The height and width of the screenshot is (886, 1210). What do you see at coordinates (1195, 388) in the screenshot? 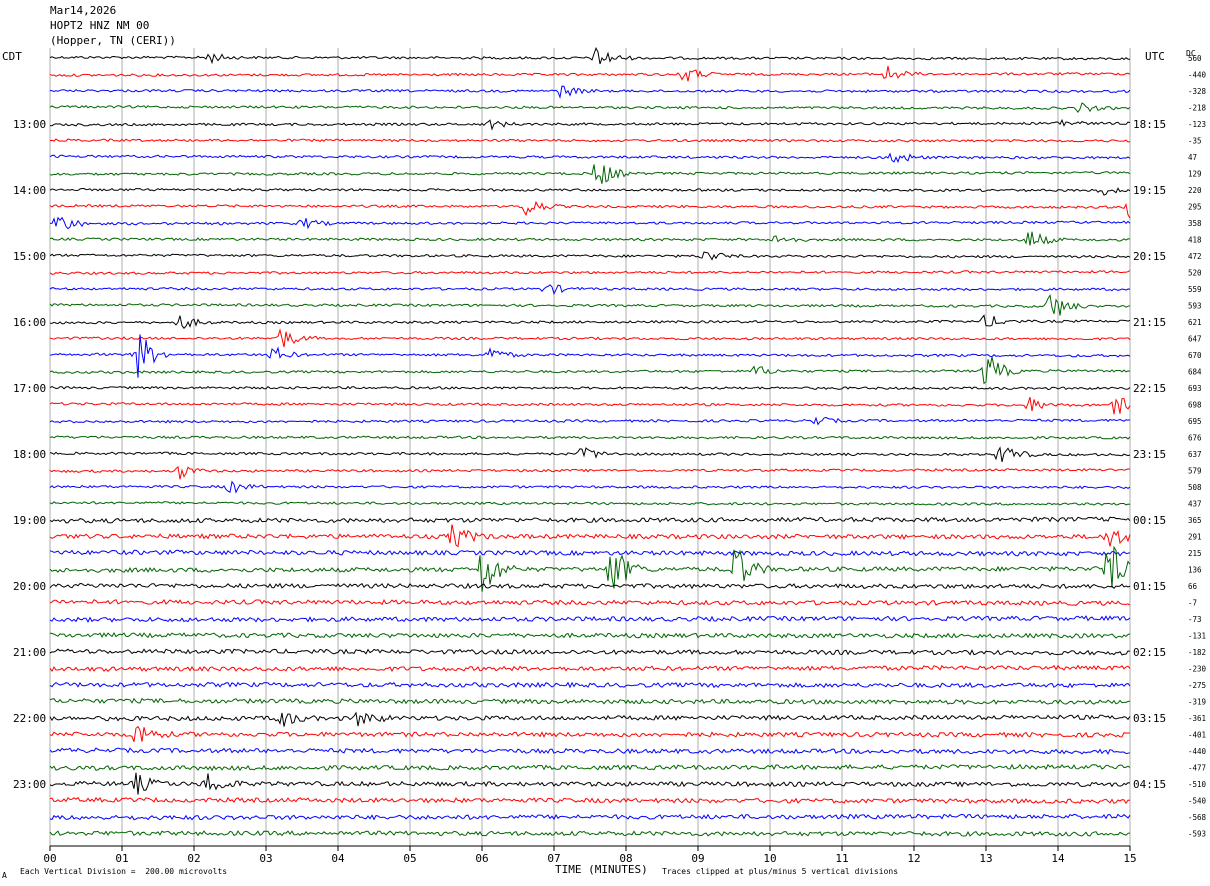
I see `dc-offset-label: 693` at bounding box center [1195, 388].